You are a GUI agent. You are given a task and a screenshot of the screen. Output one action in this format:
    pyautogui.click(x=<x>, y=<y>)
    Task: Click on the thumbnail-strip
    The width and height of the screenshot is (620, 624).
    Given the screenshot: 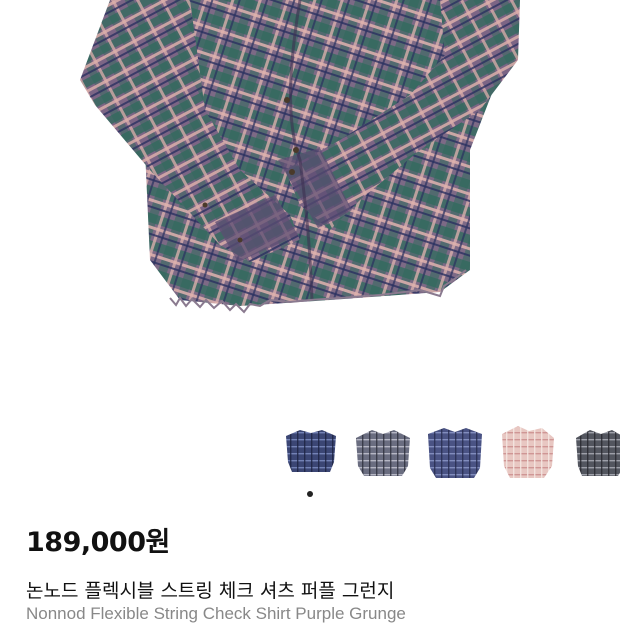 What is the action you would take?
    pyautogui.click(x=450, y=453)
    